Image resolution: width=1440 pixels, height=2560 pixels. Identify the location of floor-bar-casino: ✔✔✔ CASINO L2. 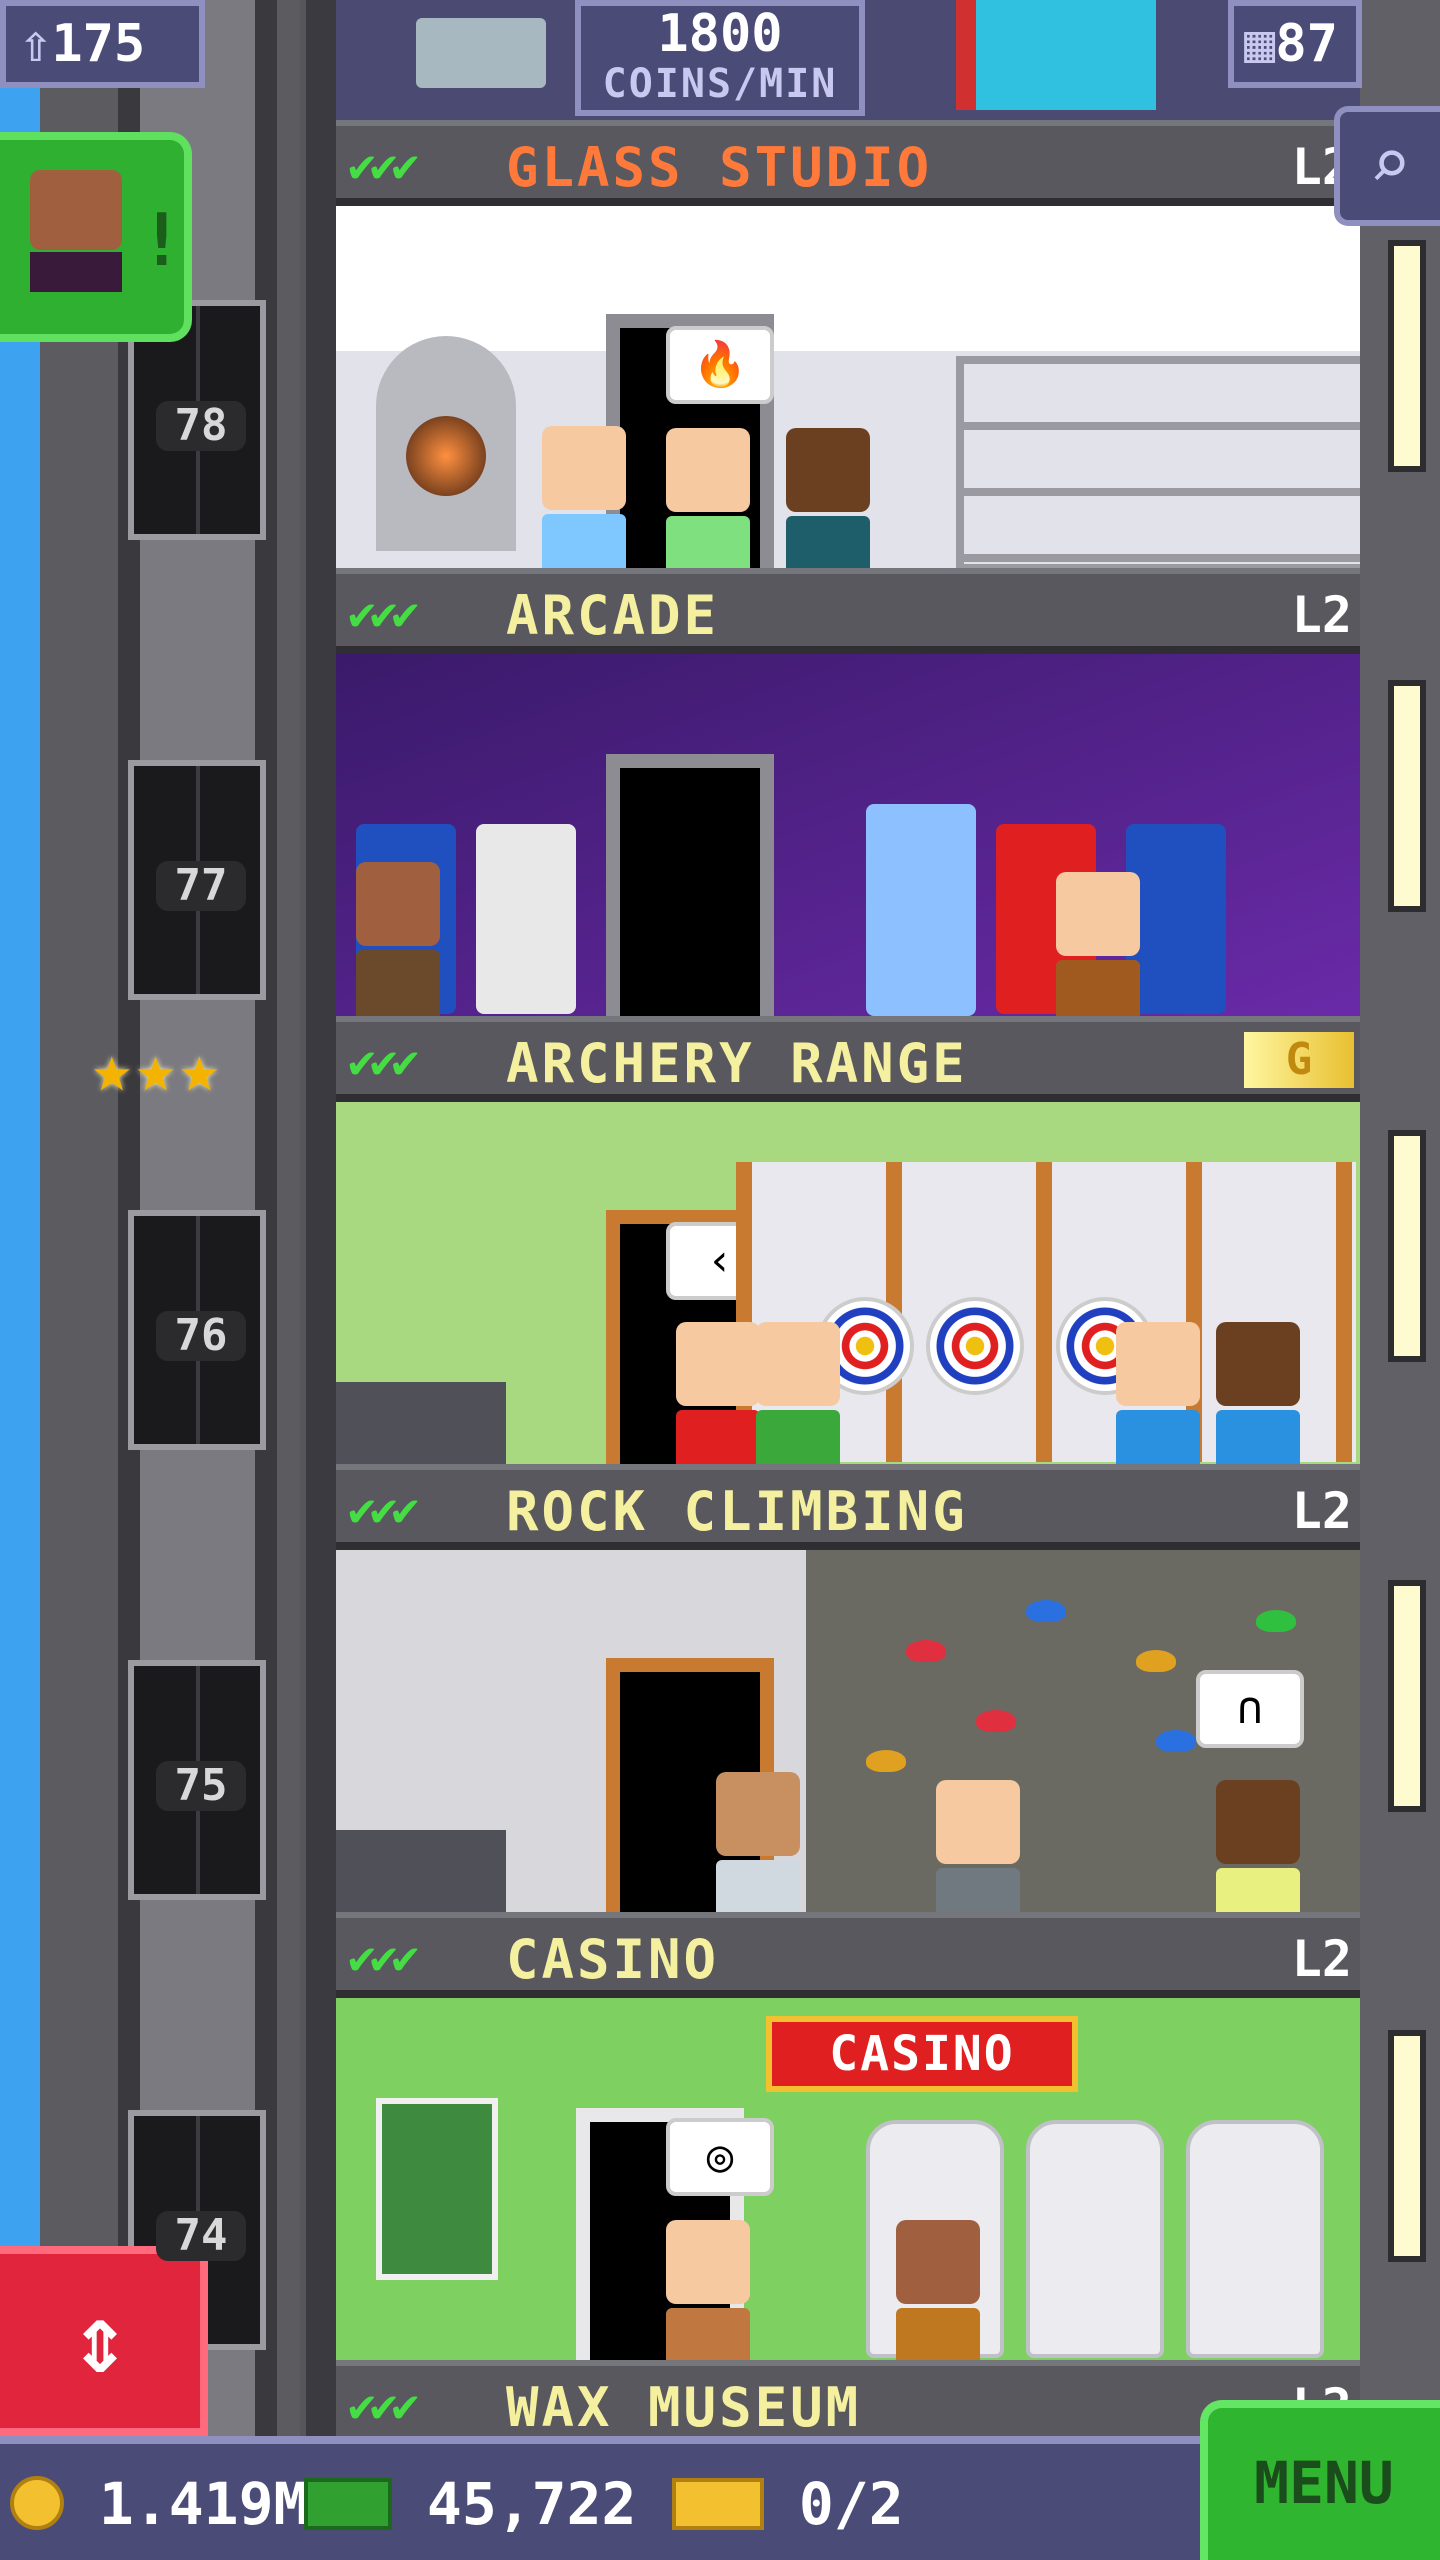
(848, 1955).